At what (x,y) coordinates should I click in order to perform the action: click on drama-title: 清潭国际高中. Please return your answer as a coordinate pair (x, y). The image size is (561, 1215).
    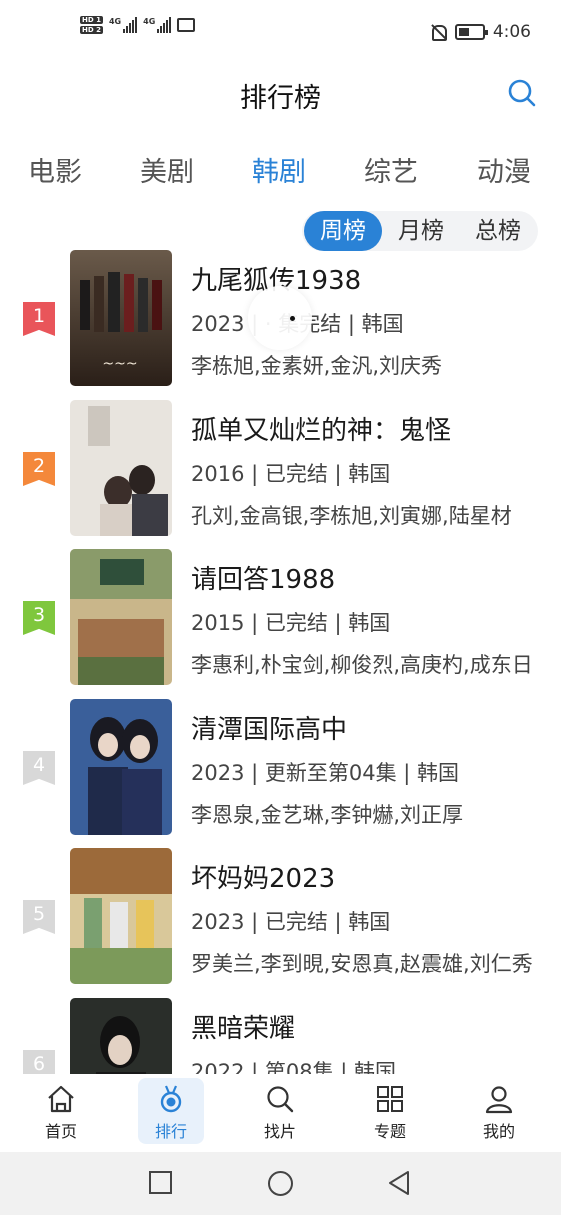
    Looking at the image, I should click on (269, 730).